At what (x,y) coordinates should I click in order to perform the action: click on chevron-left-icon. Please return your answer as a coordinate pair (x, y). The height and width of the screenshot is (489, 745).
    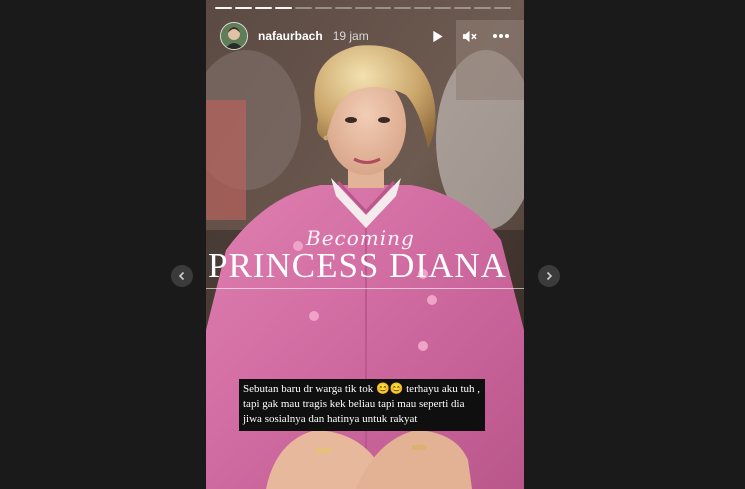
    Looking at the image, I should click on (181, 276).